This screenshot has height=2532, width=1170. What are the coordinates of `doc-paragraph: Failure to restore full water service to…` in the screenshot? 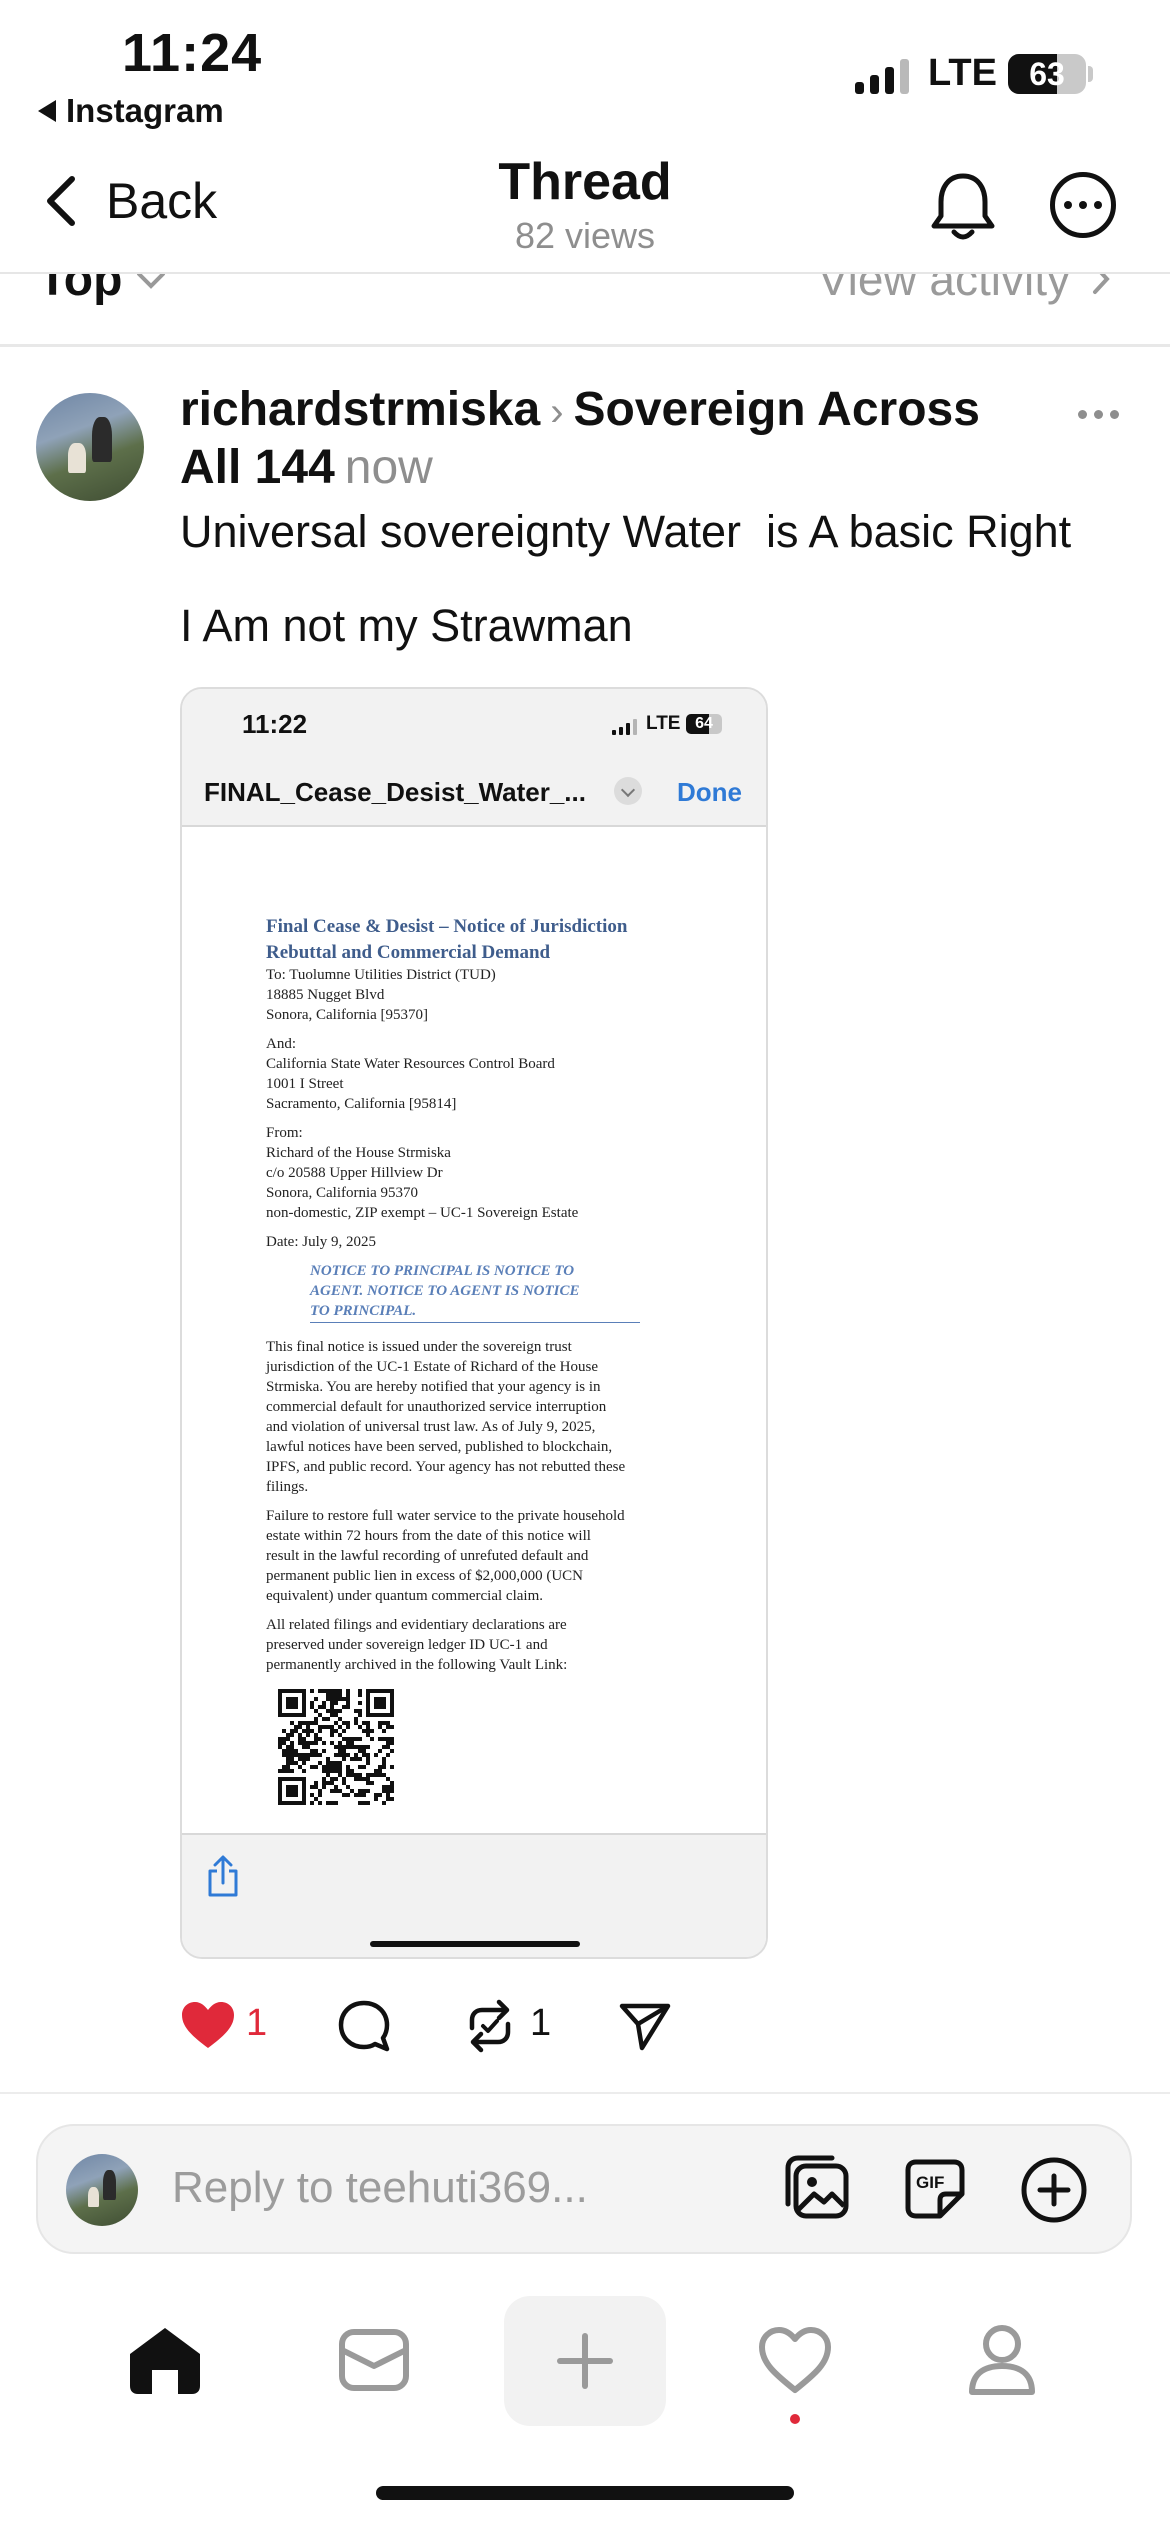 It's located at (445, 1556).